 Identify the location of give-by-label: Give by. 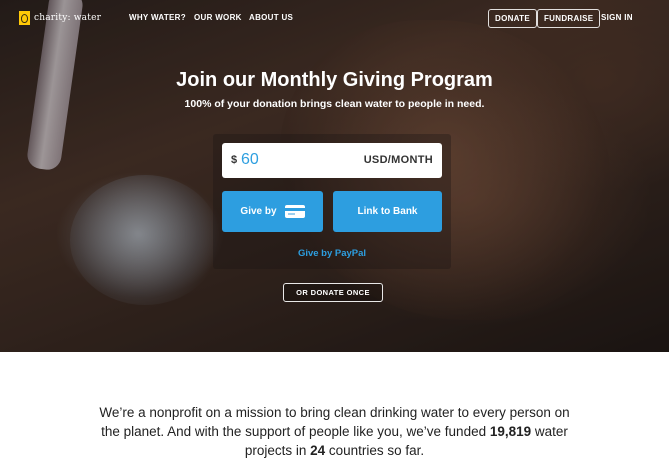
(258, 211).